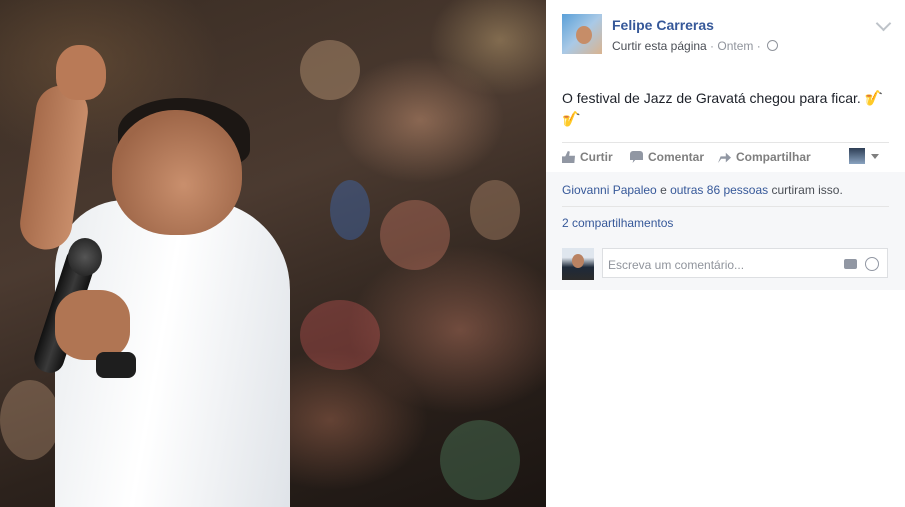  Describe the element at coordinates (676, 157) in the screenshot. I see `comment-label: Comentar` at that location.